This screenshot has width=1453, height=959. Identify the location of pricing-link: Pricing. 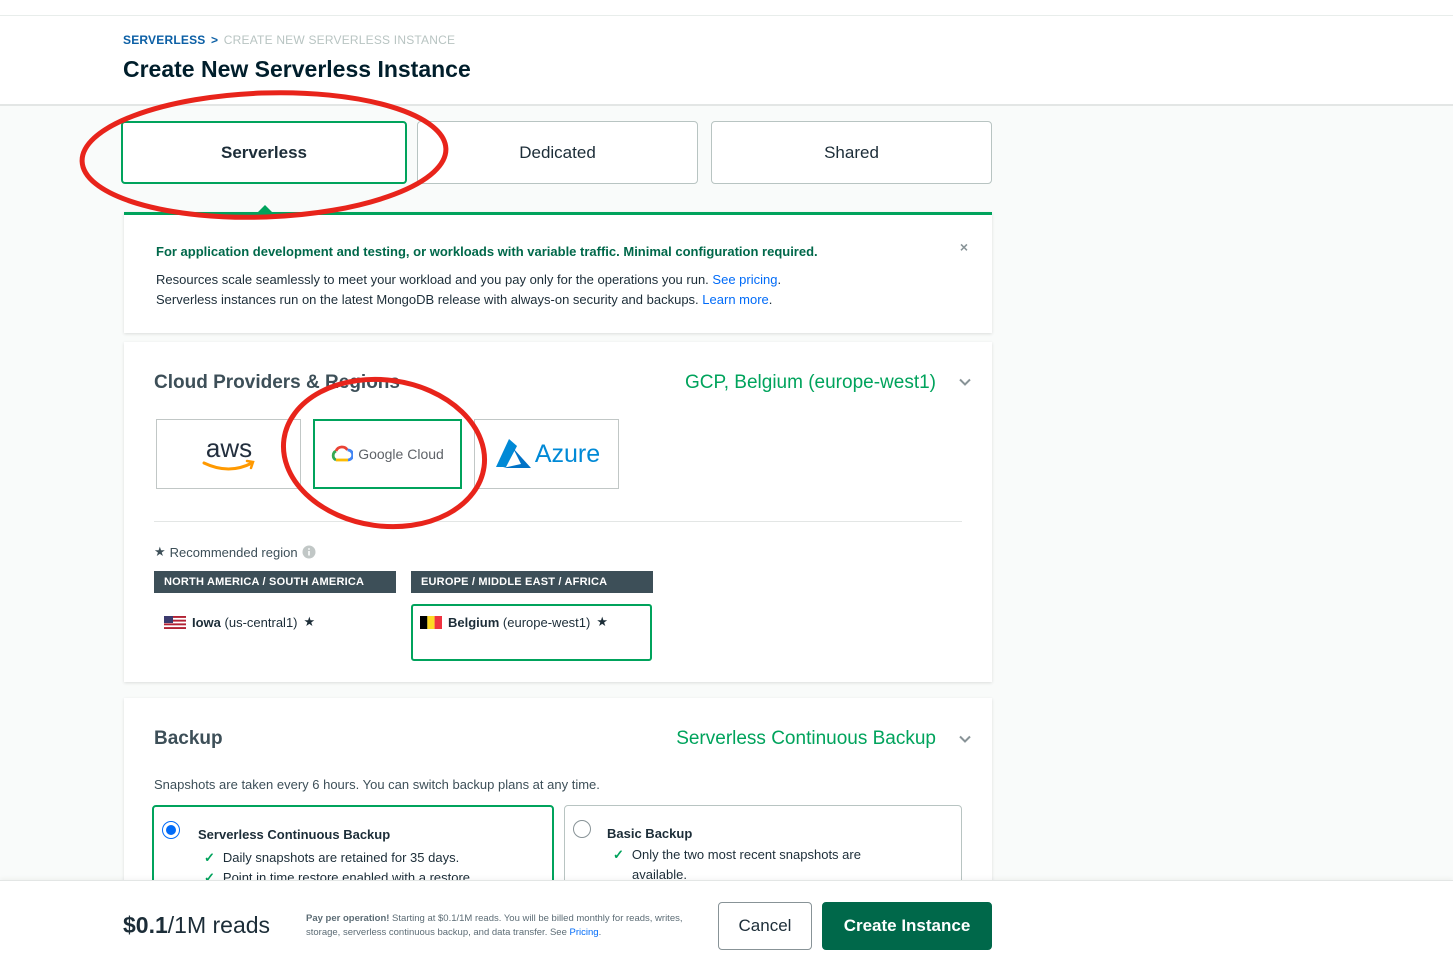
(584, 932).